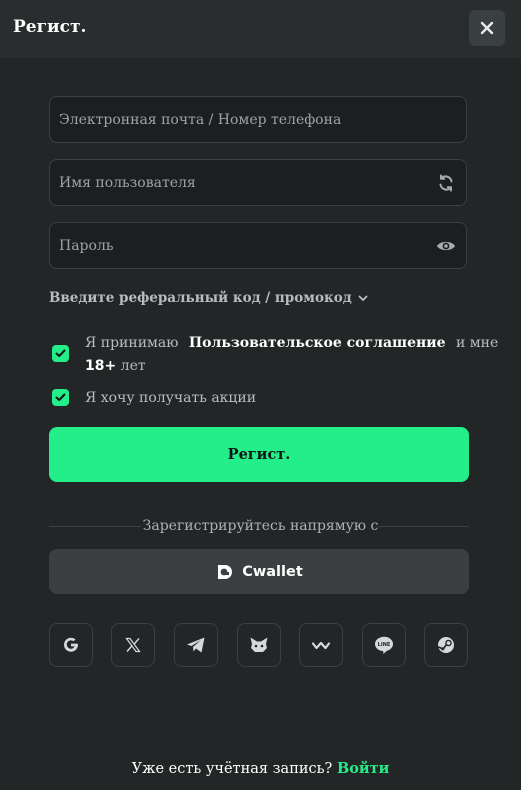 The image size is (521, 790). I want to click on steam-login-button, so click(446, 645).